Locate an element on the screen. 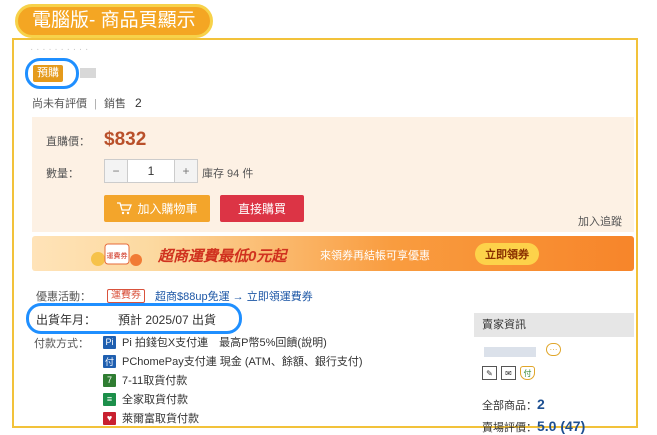 Image resolution: width=657 pixels, height=435 pixels. shipping-label: 出貨年月： is located at coordinates (66, 320).